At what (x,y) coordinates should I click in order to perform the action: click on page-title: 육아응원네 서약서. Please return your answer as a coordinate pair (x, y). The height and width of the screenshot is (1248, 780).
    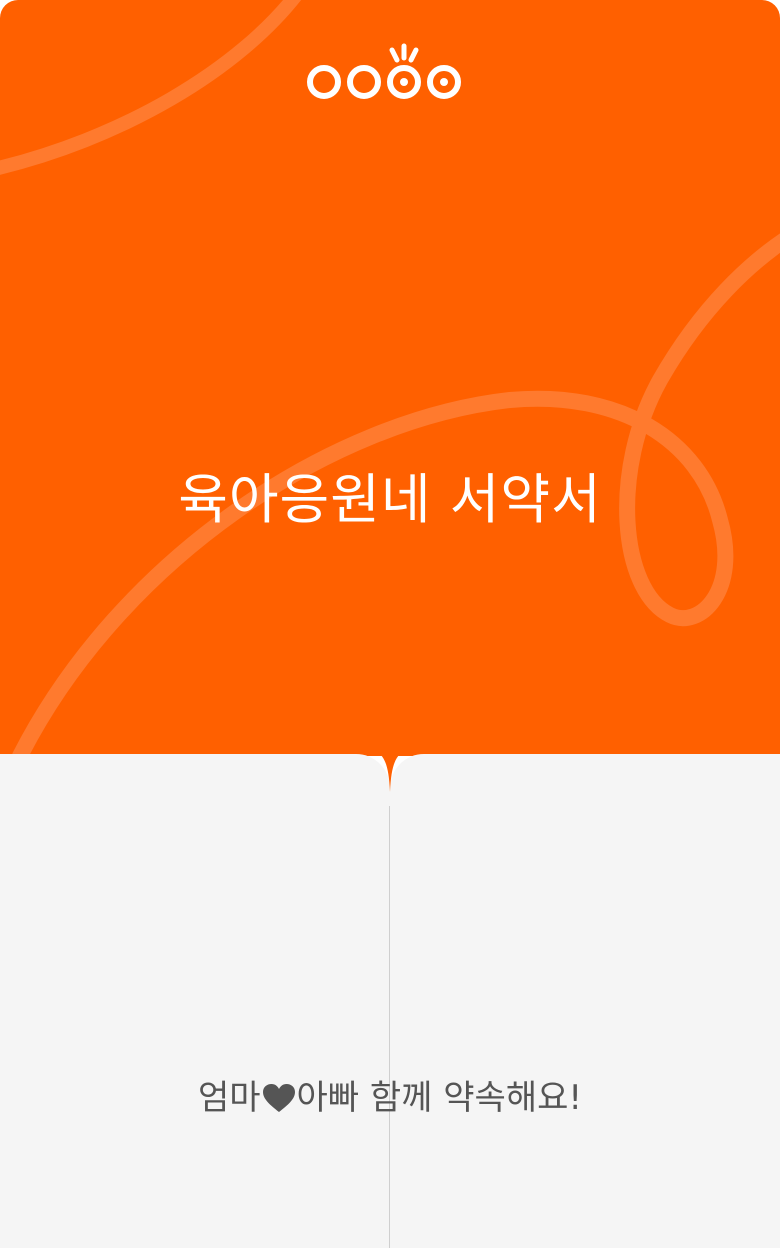
    Looking at the image, I should click on (390, 499).